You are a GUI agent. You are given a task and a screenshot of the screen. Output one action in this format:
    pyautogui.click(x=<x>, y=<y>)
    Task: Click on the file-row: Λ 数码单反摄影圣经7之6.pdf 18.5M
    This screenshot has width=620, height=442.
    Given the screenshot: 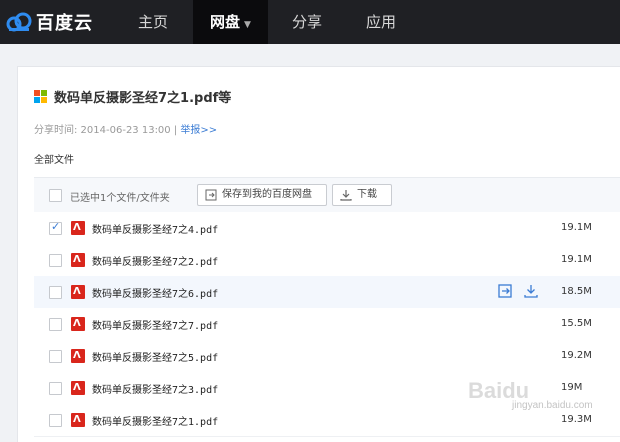 What is the action you would take?
    pyautogui.click(x=327, y=292)
    